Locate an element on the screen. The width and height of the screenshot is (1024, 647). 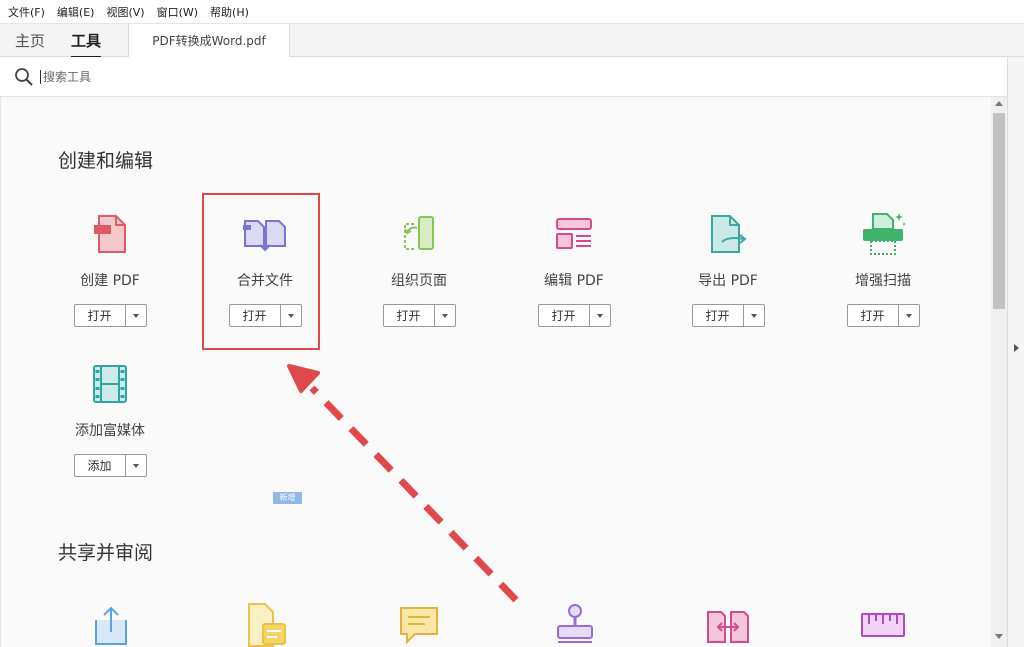
menu-bar: 文件(F) 编辑(E) 视图(V) 窗口(W) 帮助(H) is located at coordinates (512, 12).